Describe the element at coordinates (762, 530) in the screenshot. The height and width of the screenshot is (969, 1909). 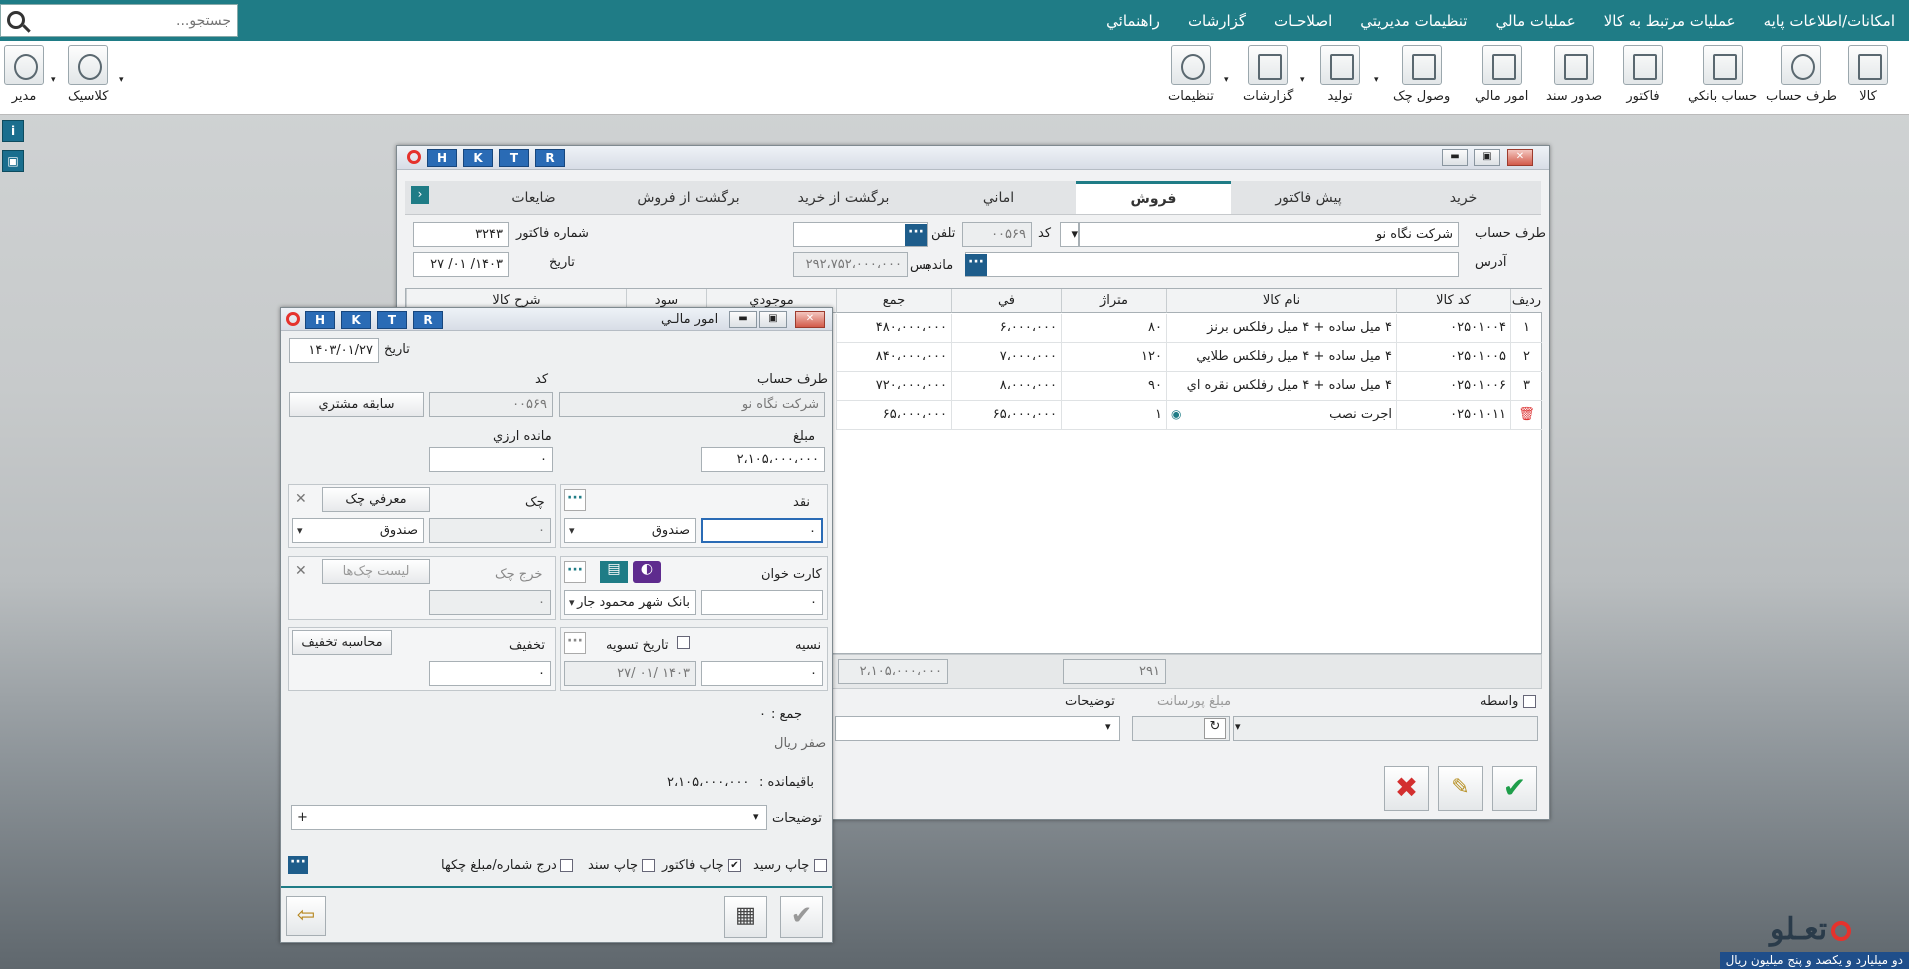
I see `cash-amount-input: ۰` at that location.